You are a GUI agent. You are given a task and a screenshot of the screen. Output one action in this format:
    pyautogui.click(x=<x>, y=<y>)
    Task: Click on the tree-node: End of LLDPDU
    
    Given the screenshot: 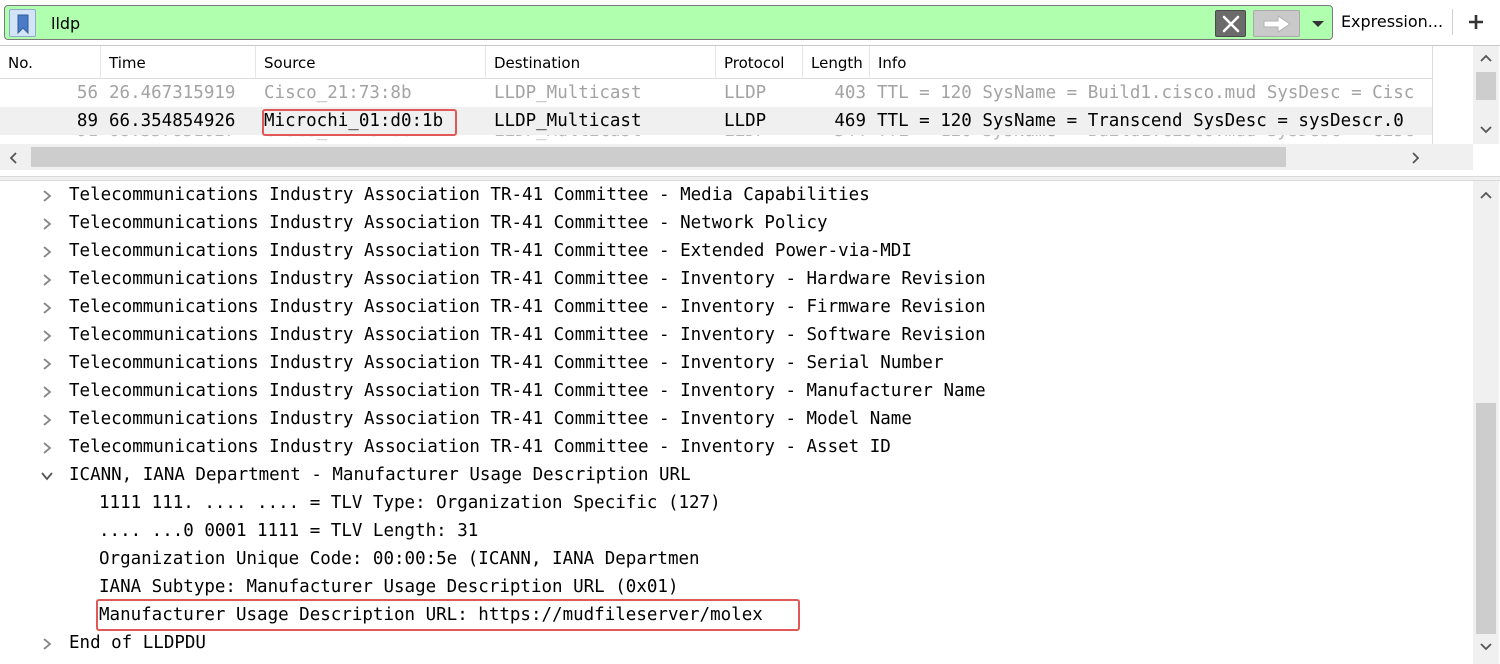 What is the action you would take?
    pyautogui.click(x=736, y=643)
    